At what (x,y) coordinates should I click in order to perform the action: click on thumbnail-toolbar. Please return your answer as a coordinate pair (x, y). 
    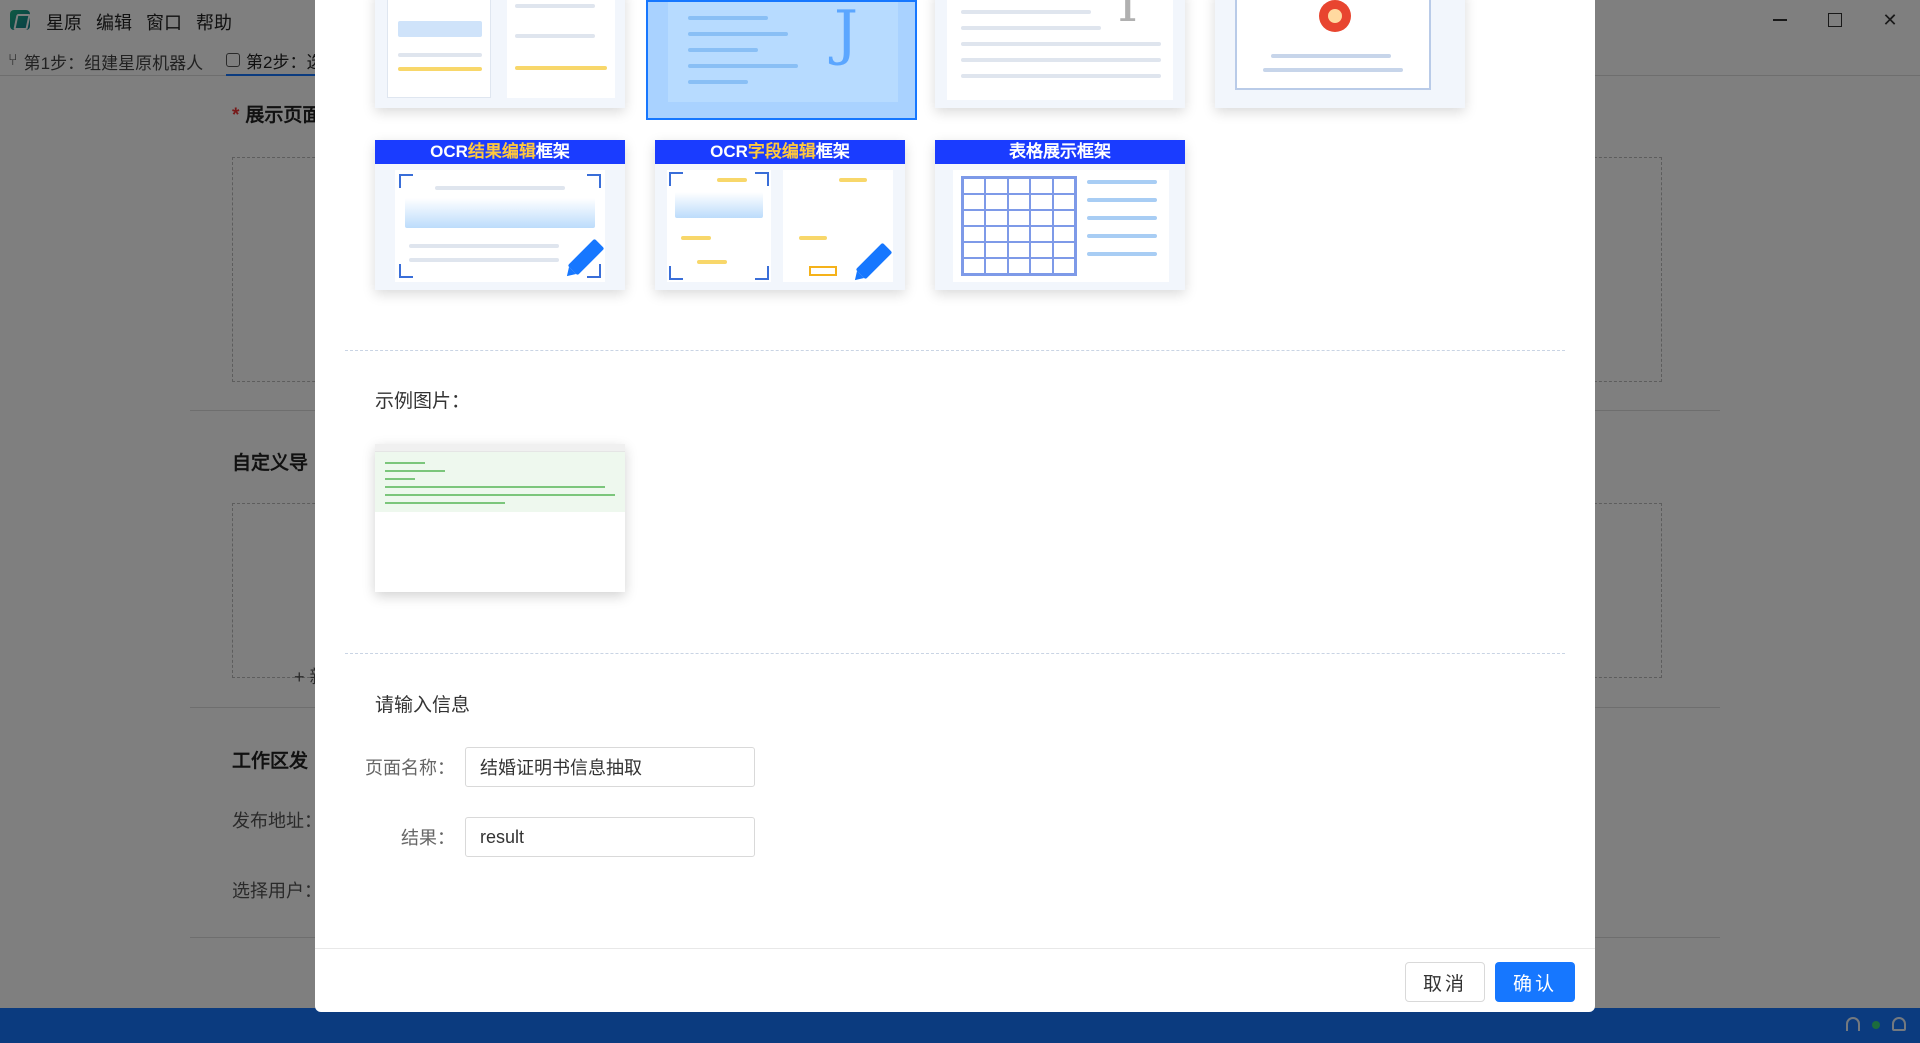
    Looking at the image, I should click on (500, 448).